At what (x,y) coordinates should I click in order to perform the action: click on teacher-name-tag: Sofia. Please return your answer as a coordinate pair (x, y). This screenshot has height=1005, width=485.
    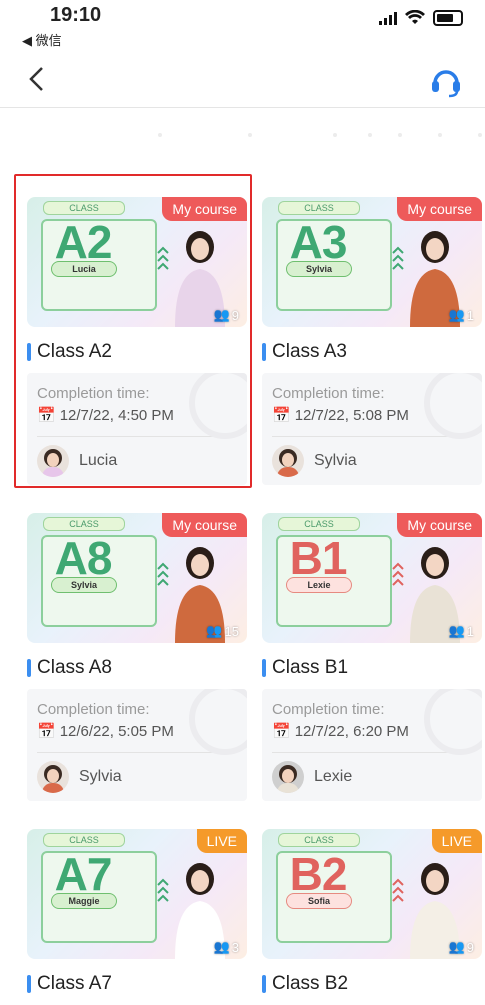
    Looking at the image, I should click on (319, 901).